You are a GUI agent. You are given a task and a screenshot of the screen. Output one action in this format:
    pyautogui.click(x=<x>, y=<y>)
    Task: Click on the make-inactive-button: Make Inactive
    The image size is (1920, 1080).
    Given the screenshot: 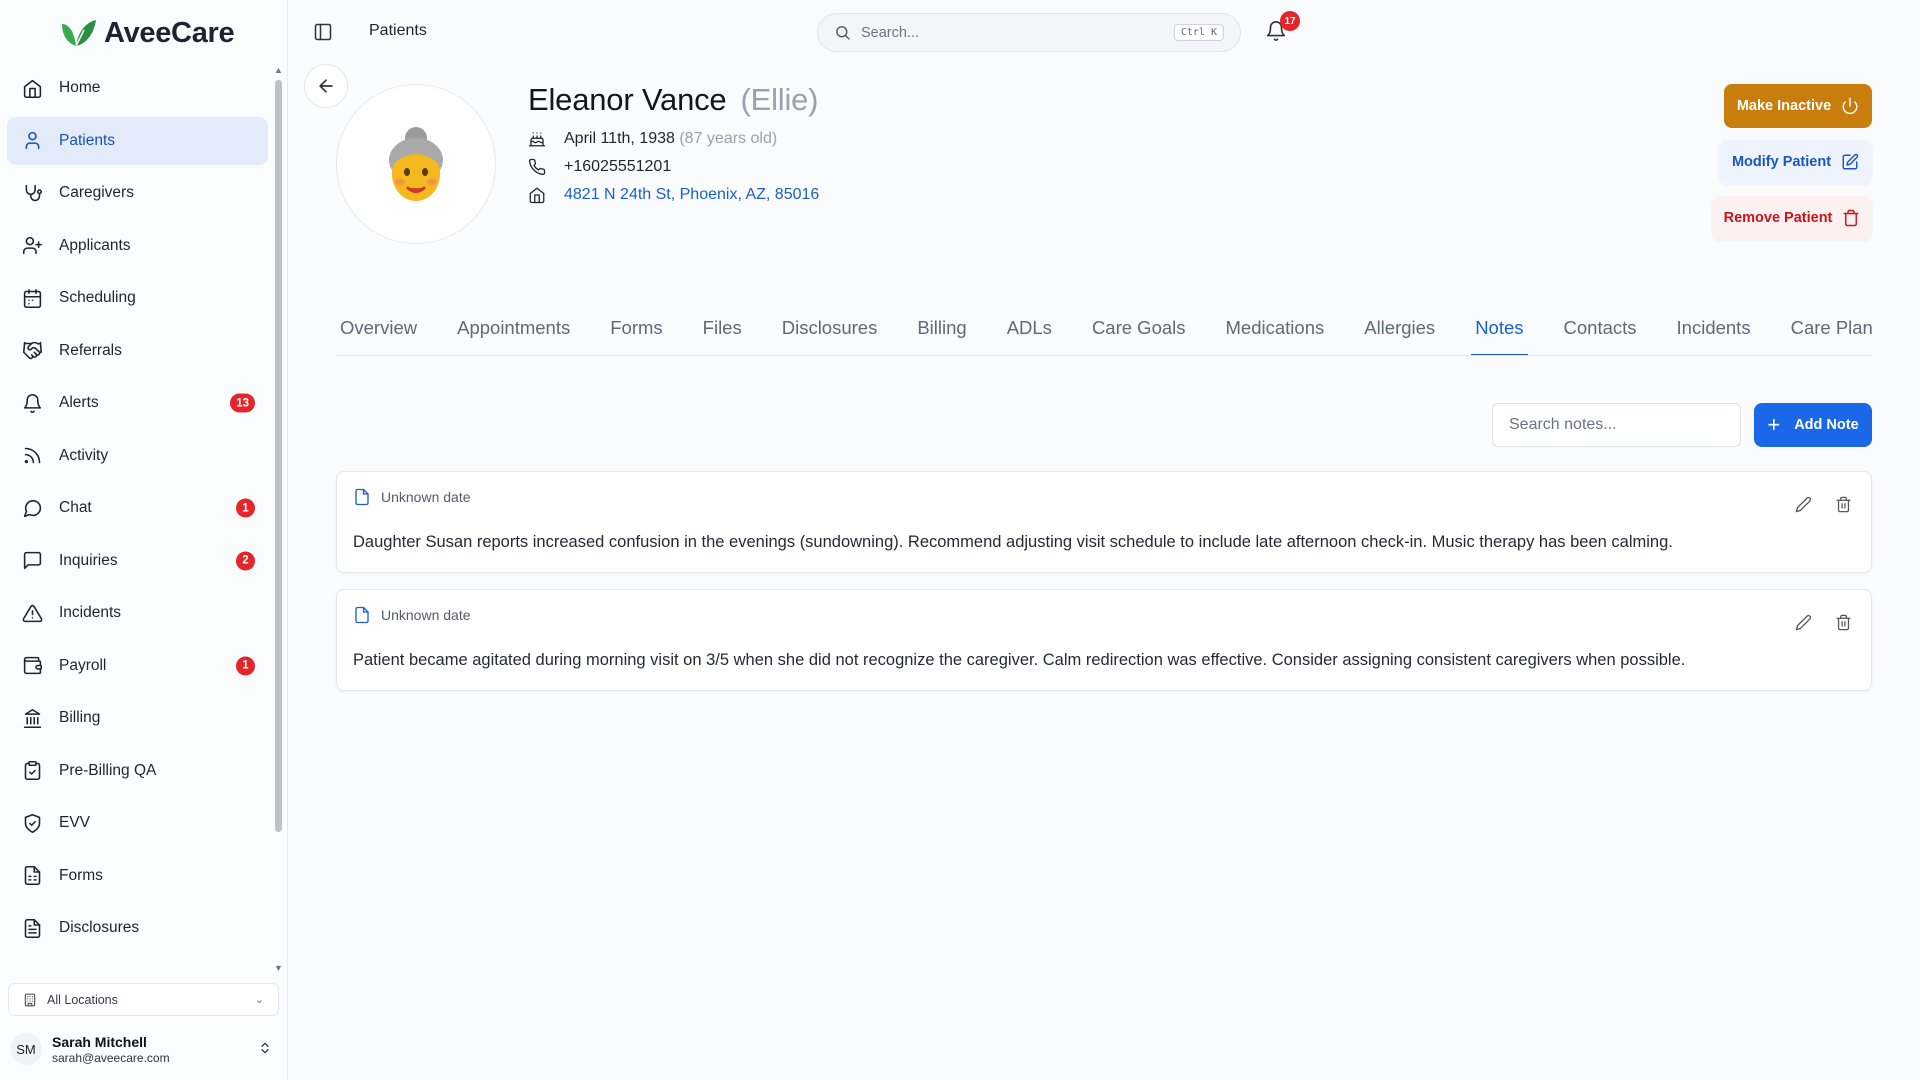 What is the action you would take?
    pyautogui.click(x=1798, y=106)
    